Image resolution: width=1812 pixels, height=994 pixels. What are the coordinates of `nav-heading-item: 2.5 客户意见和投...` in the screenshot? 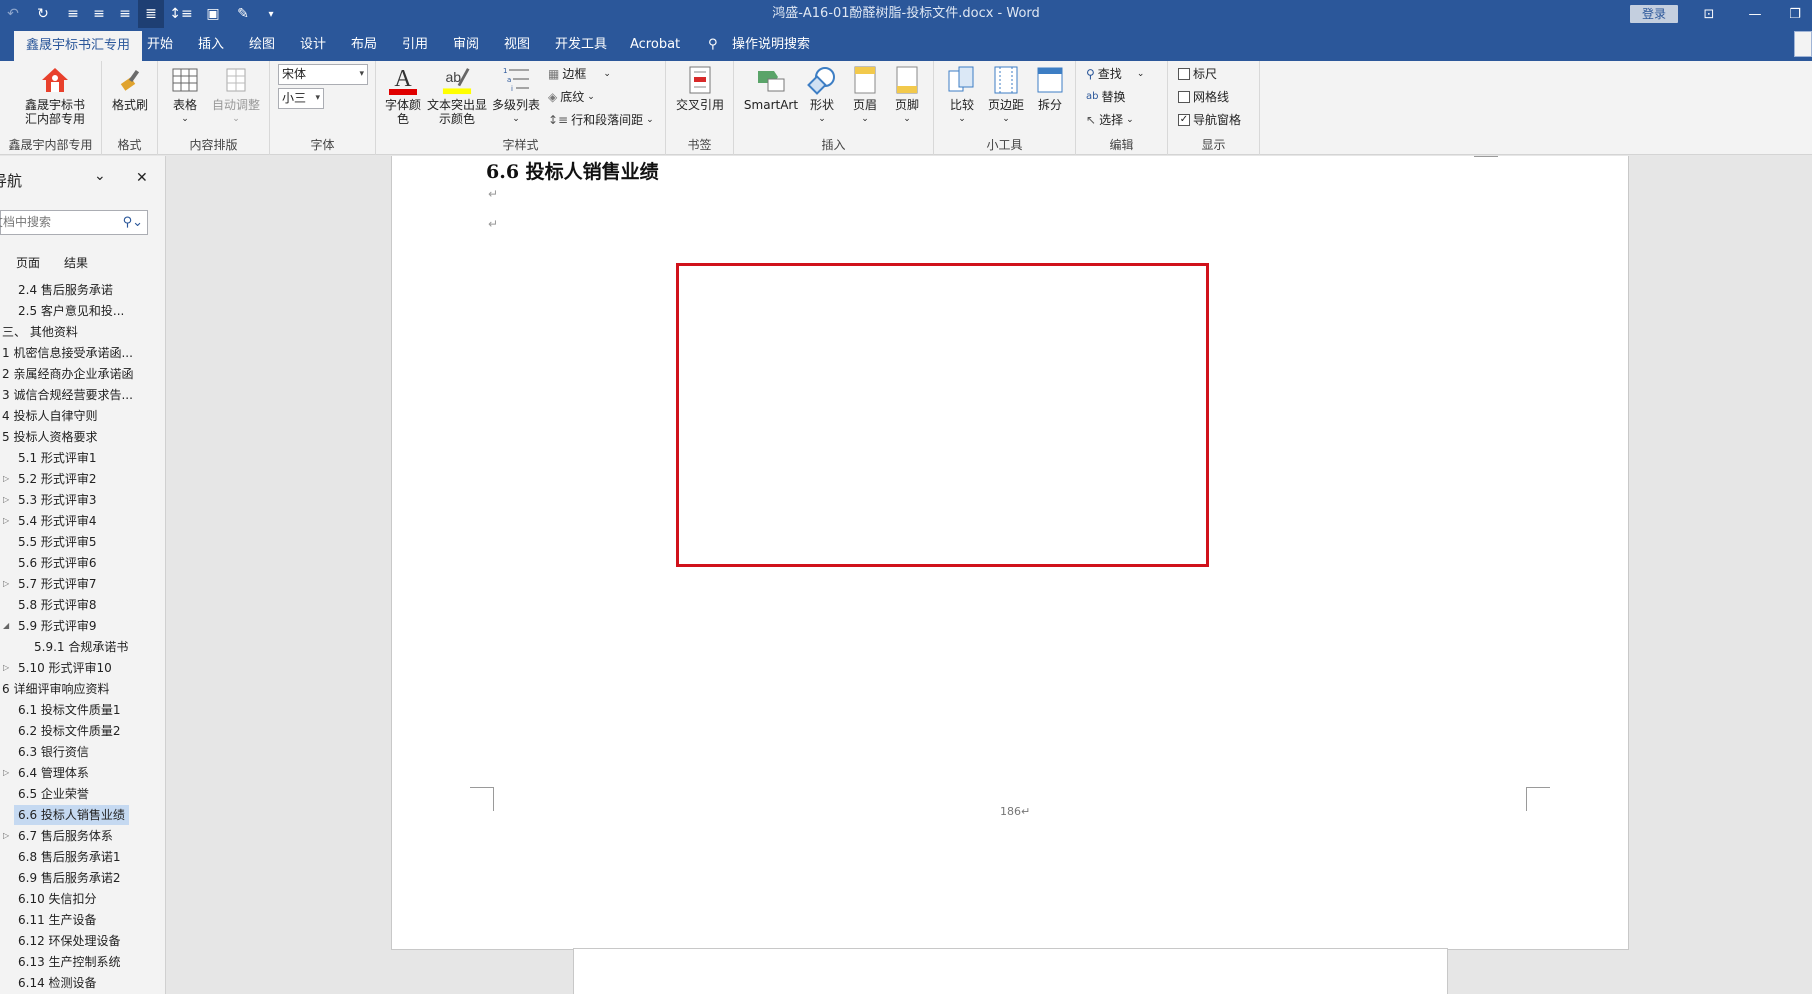 It's located at (71, 311).